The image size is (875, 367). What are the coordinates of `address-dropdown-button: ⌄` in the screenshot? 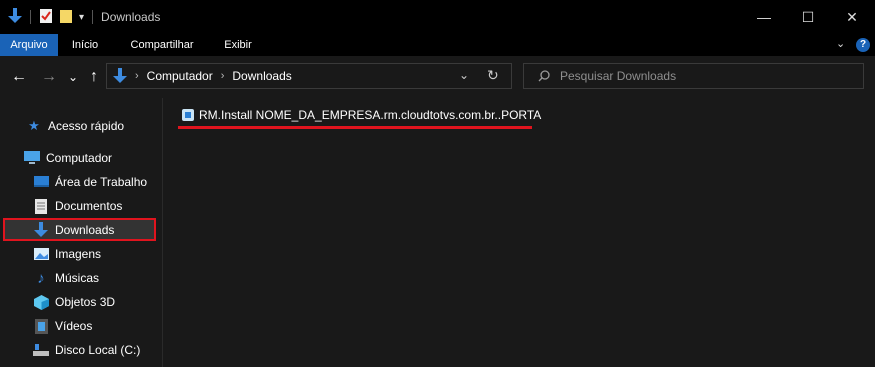 It's located at (464, 75).